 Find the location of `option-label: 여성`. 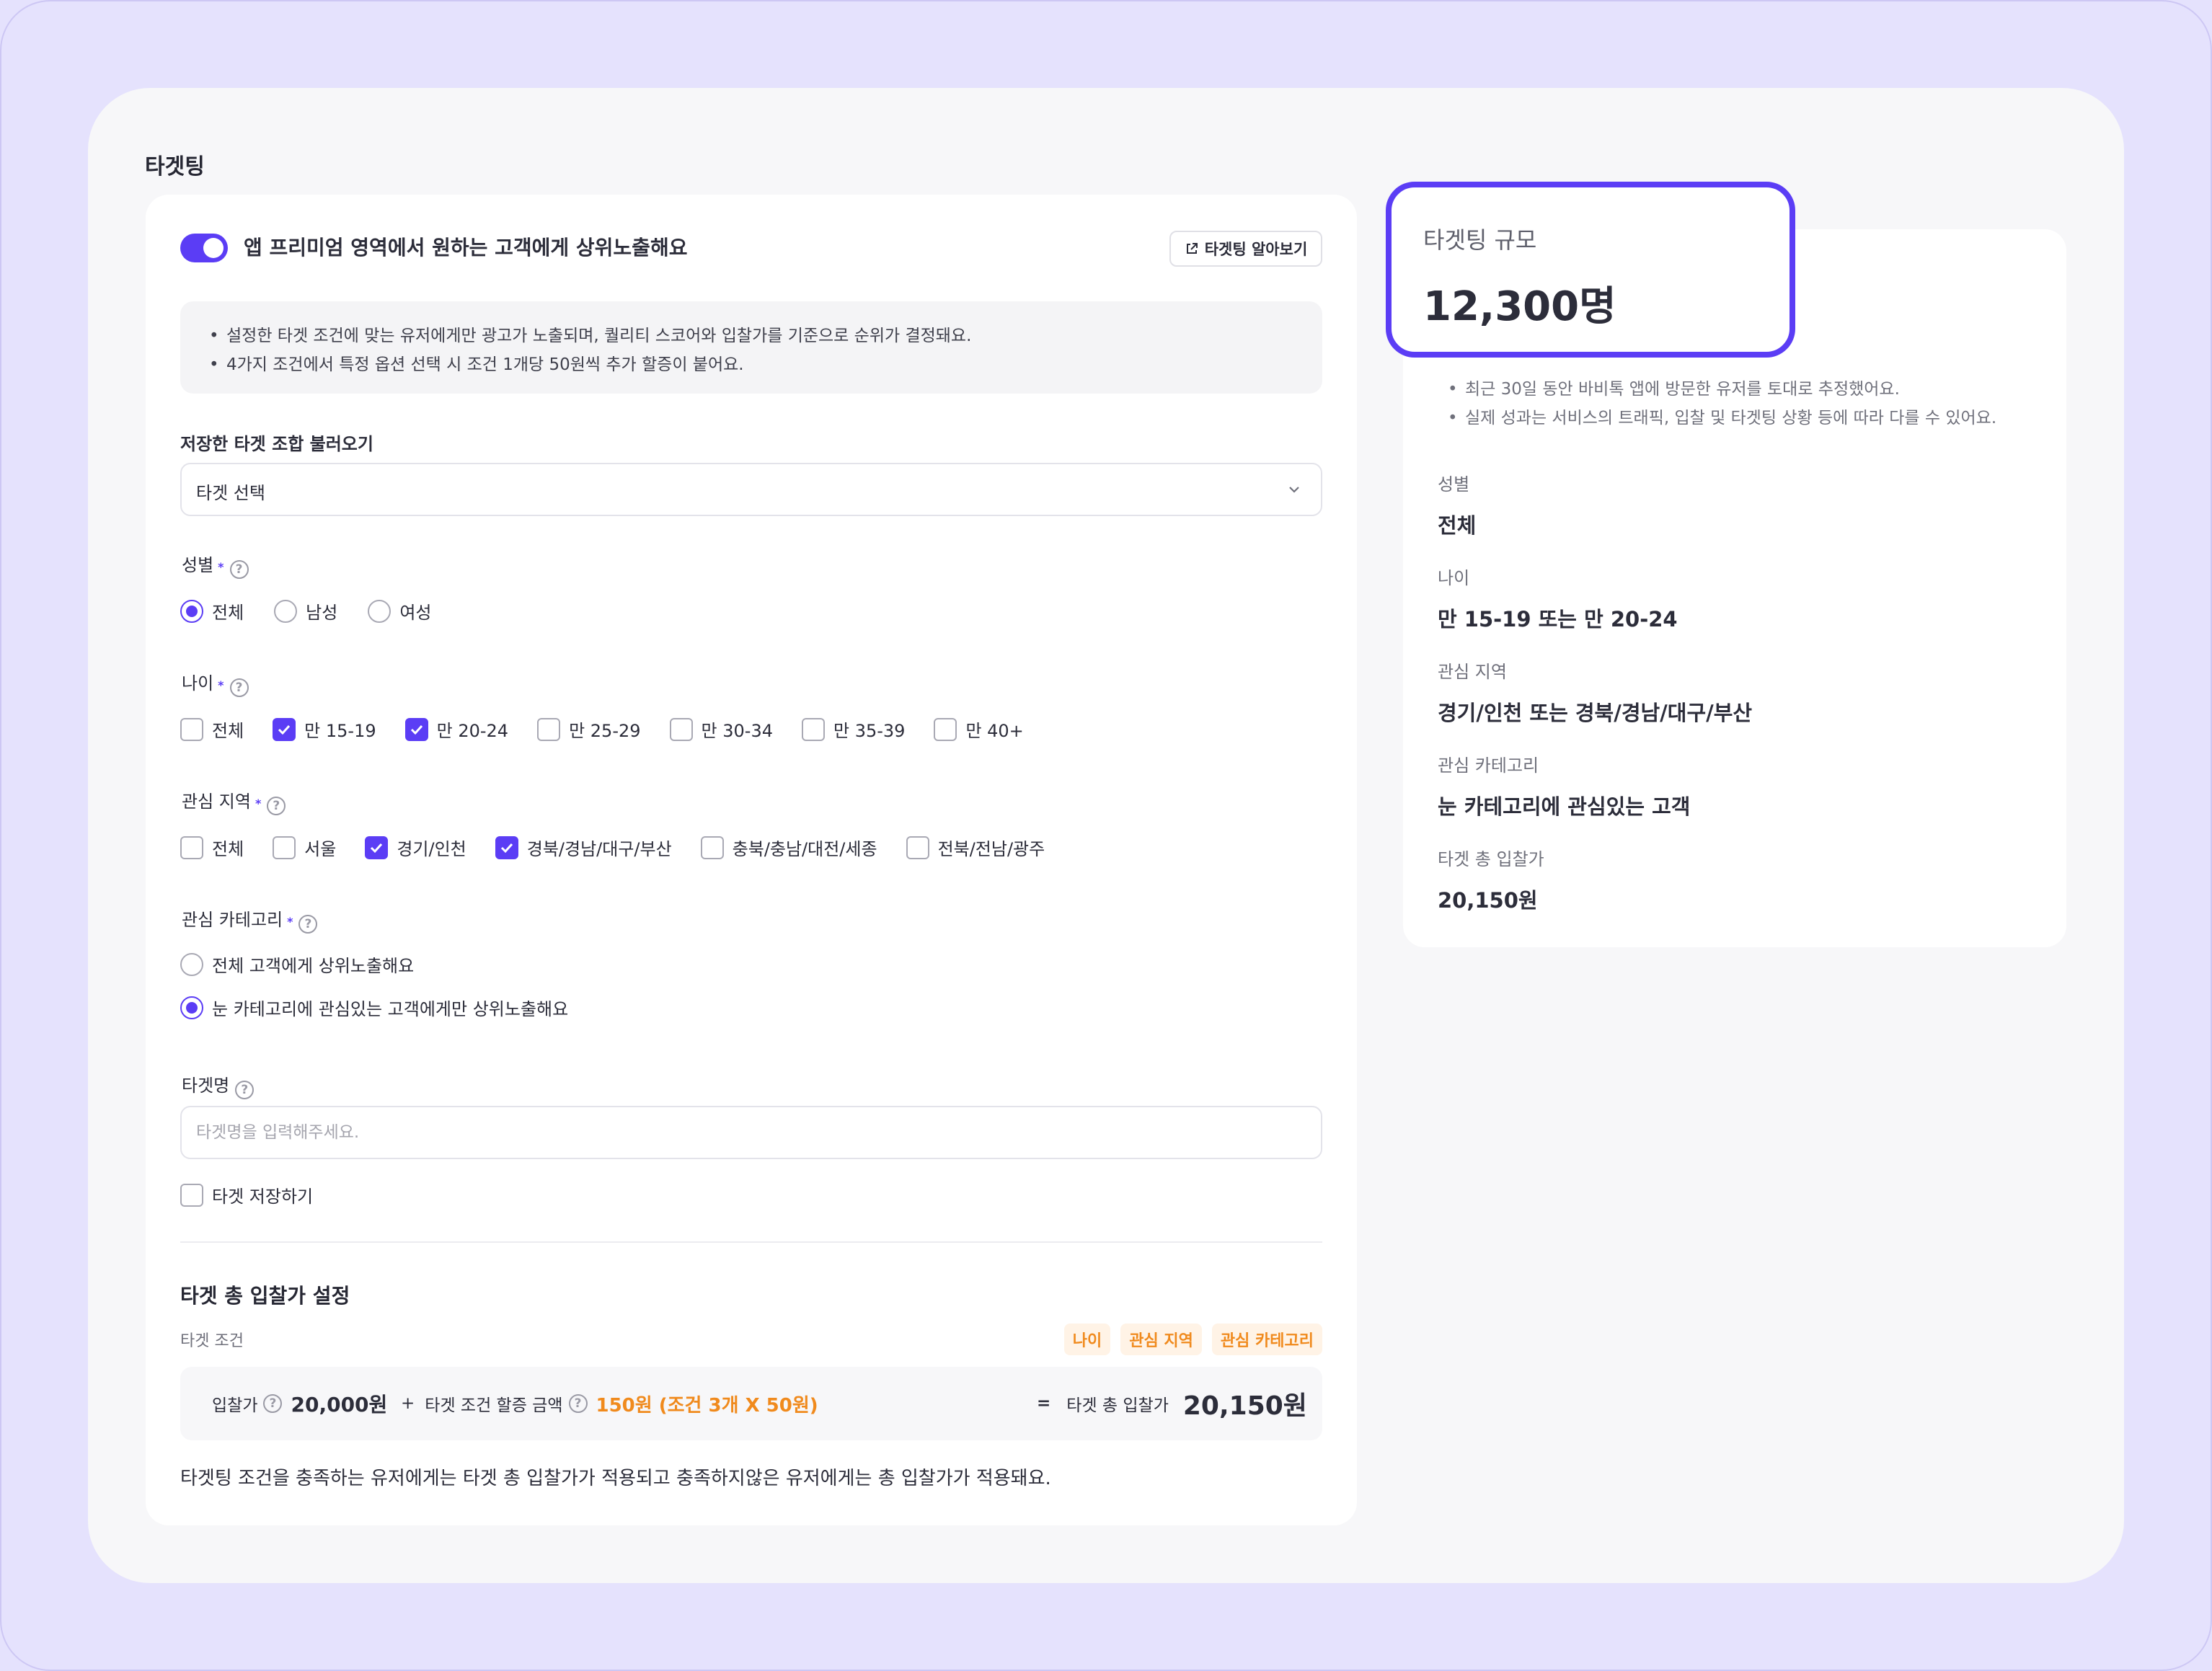

option-label: 여성 is located at coordinates (416, 613).